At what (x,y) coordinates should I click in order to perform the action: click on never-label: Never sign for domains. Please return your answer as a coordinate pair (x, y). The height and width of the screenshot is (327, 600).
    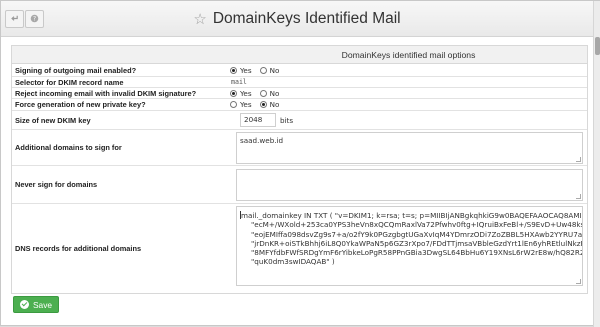
    Looking at the image, I should click on (56, 184).